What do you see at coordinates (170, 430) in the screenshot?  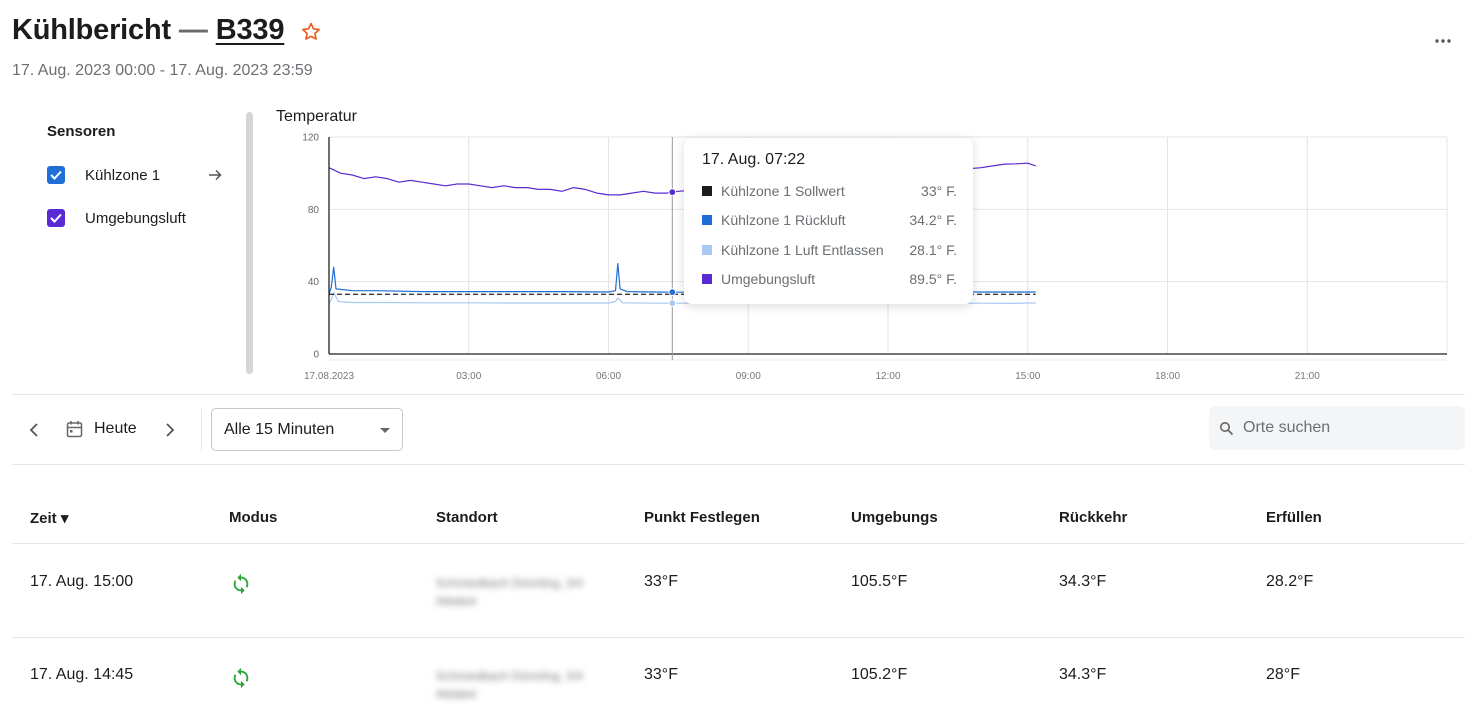 I see `chevron-right-icon` at bounding box center [170, 430].